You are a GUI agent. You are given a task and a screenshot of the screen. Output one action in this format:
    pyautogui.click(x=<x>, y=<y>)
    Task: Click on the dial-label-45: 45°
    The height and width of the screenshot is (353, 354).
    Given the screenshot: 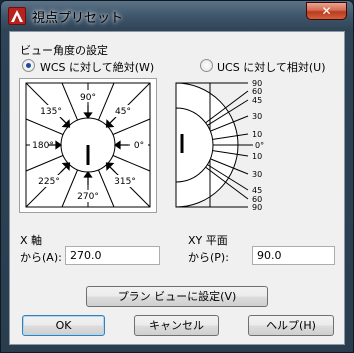 What is the action you would take?
    pyautogui.click(x=123, y=112)
    